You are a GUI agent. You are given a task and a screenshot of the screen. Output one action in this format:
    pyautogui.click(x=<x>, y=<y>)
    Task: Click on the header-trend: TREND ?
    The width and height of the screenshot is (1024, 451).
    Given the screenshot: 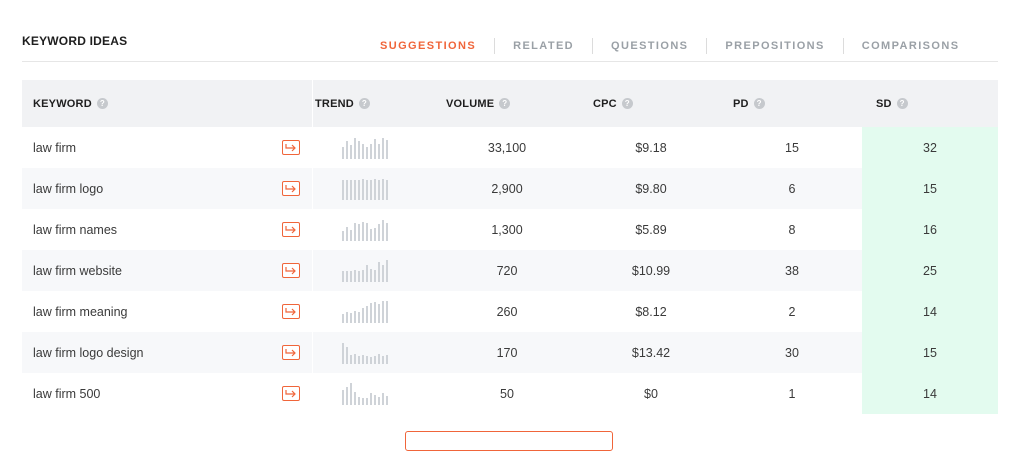 What is the action you would take?
    pyautogui.click(x=373, y=103)
    